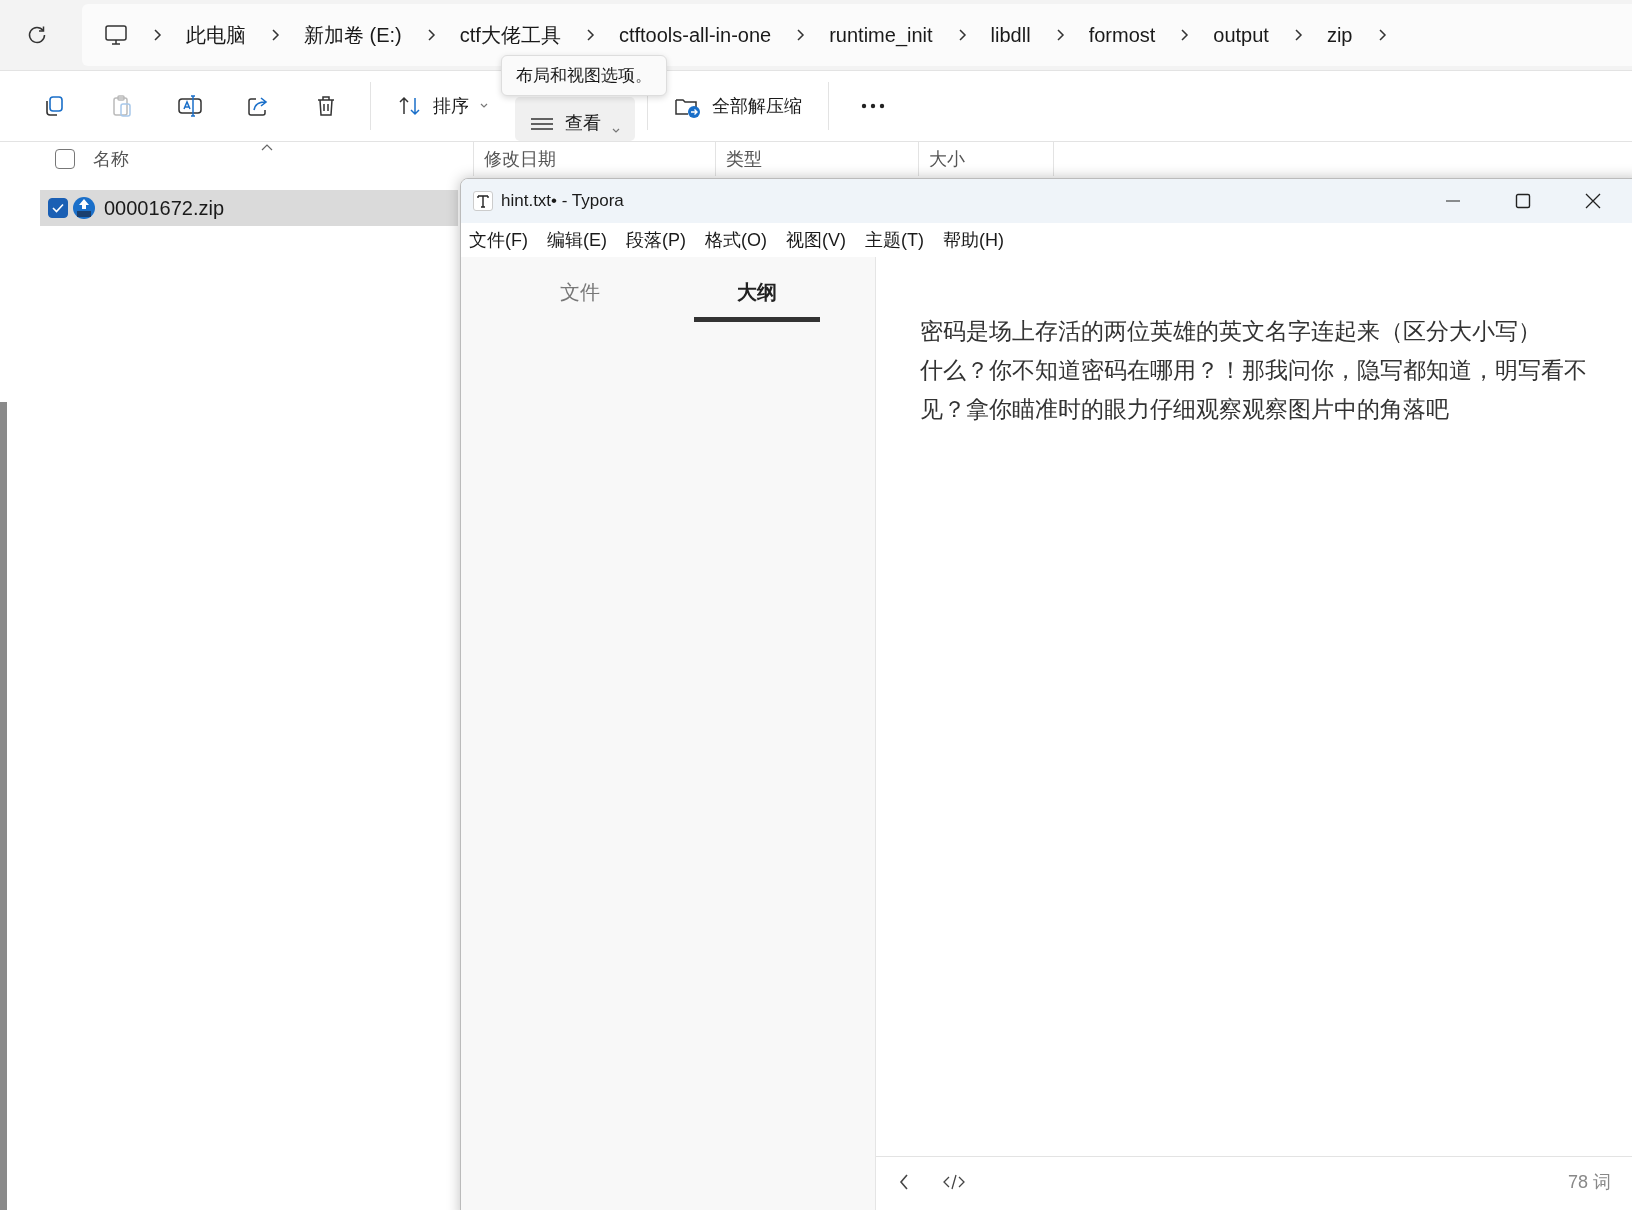 The image size is (1632, 1210). I want to click on paste-icon, so click(122, 106).